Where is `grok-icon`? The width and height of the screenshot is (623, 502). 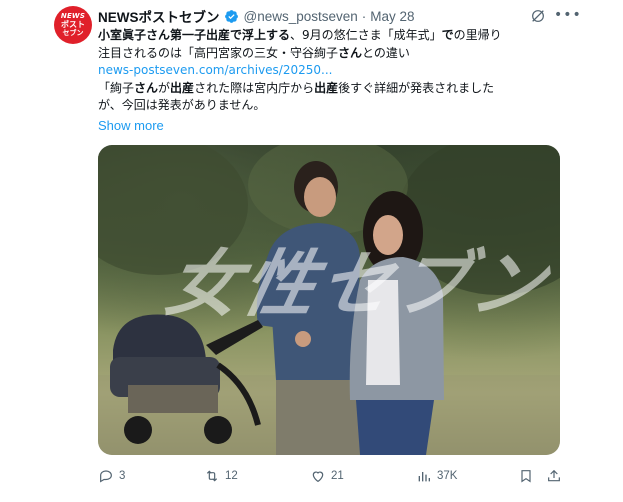 grok-icon is located at coordinates (538, 16).